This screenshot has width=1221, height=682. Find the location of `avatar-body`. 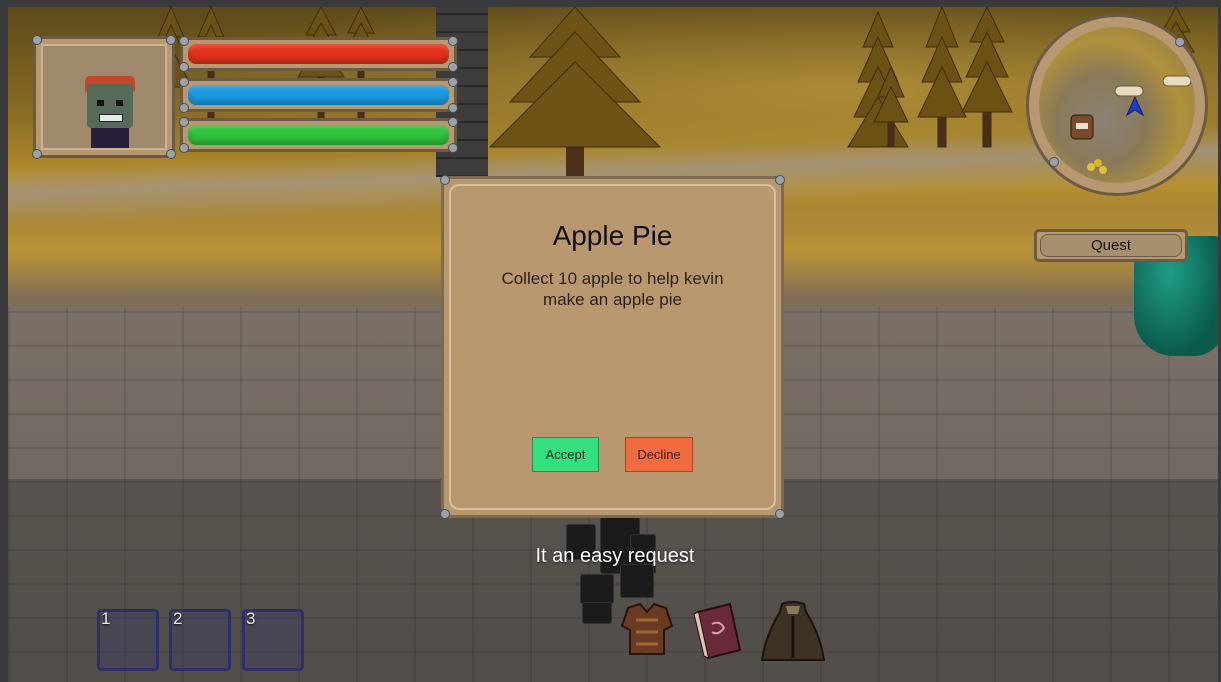

avatar-body is located at coordinates (110, 138).